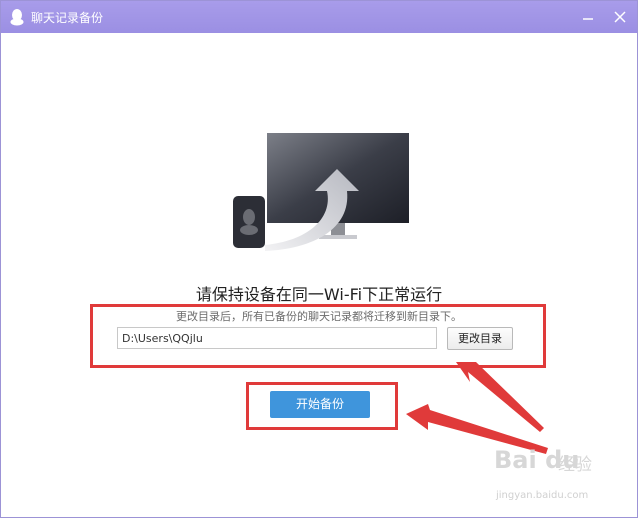  Describe the element at coordinates (17, 17) in the screenshot. I see `qq-penguin-icon` at that location.